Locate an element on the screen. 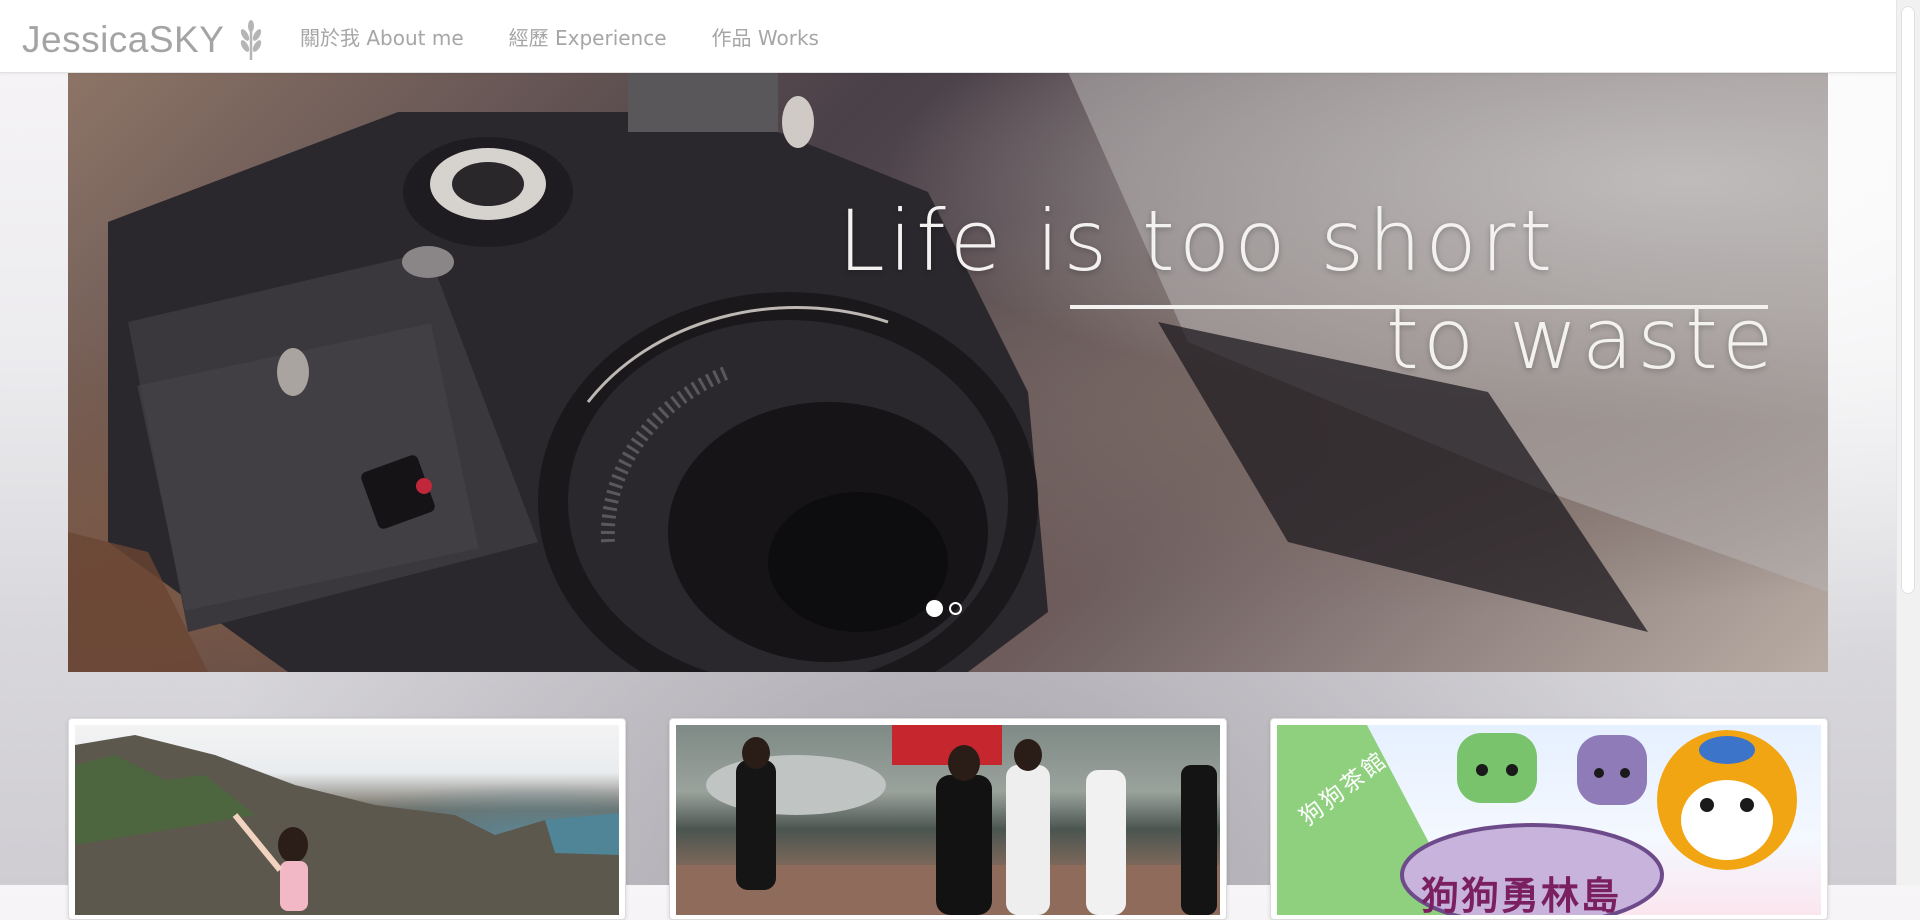 The width and height of the screenshot is (1920, 920). work-card-dog-cafe: 狗狗茶館 狗狗勇林島 is located at coordinates (1549, 819).